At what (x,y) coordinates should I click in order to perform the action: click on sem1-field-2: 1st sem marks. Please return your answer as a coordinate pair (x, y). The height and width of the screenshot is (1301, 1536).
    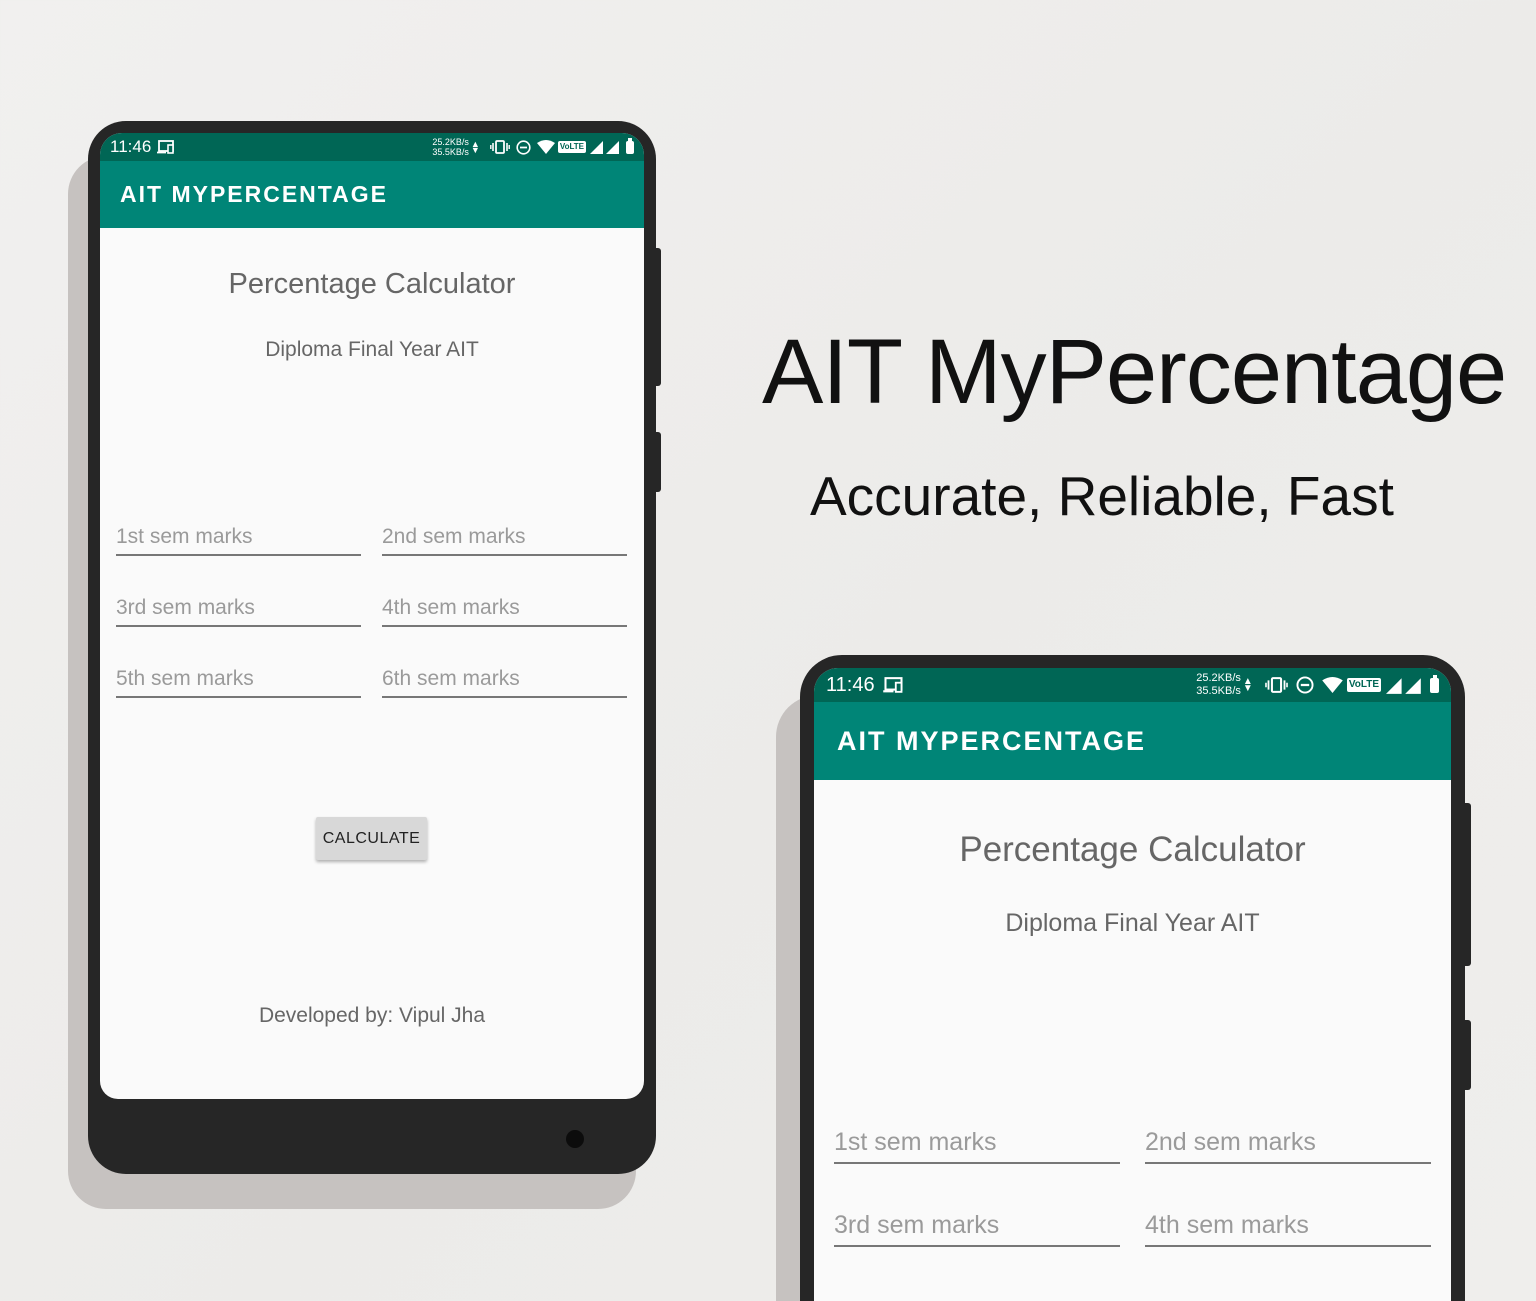
    Looking at the image, I should click on (977, 1146).